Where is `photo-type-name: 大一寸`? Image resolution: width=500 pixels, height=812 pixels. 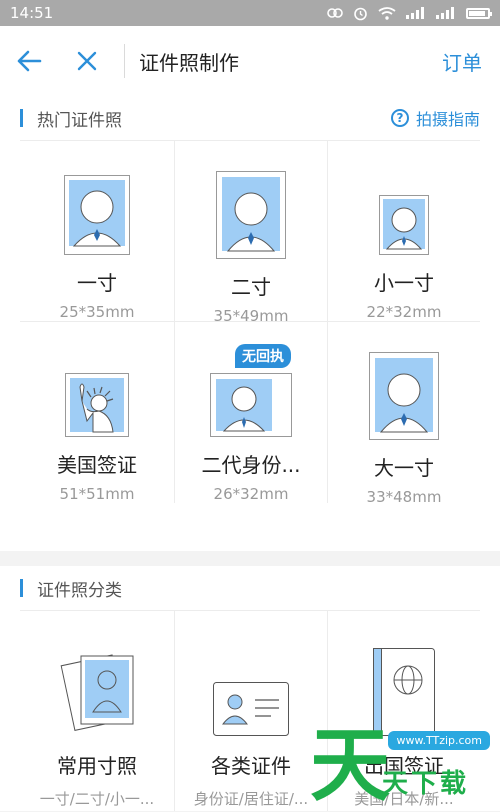
photo-type-name: 大一寸 is located at coordinates (404, 466).